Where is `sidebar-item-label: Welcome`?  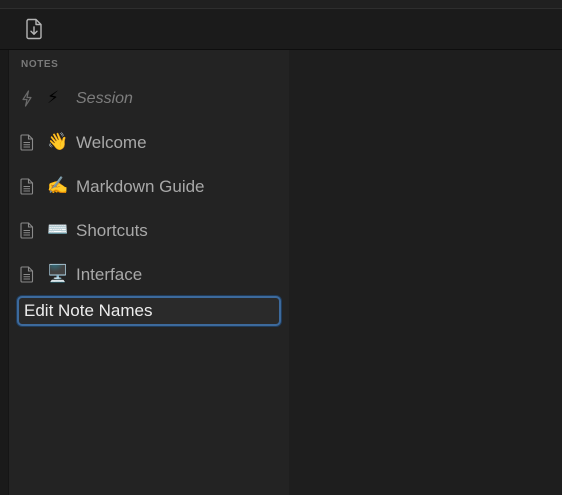
sidebar-item-label: Welcome is located at coordinates (111, 142).